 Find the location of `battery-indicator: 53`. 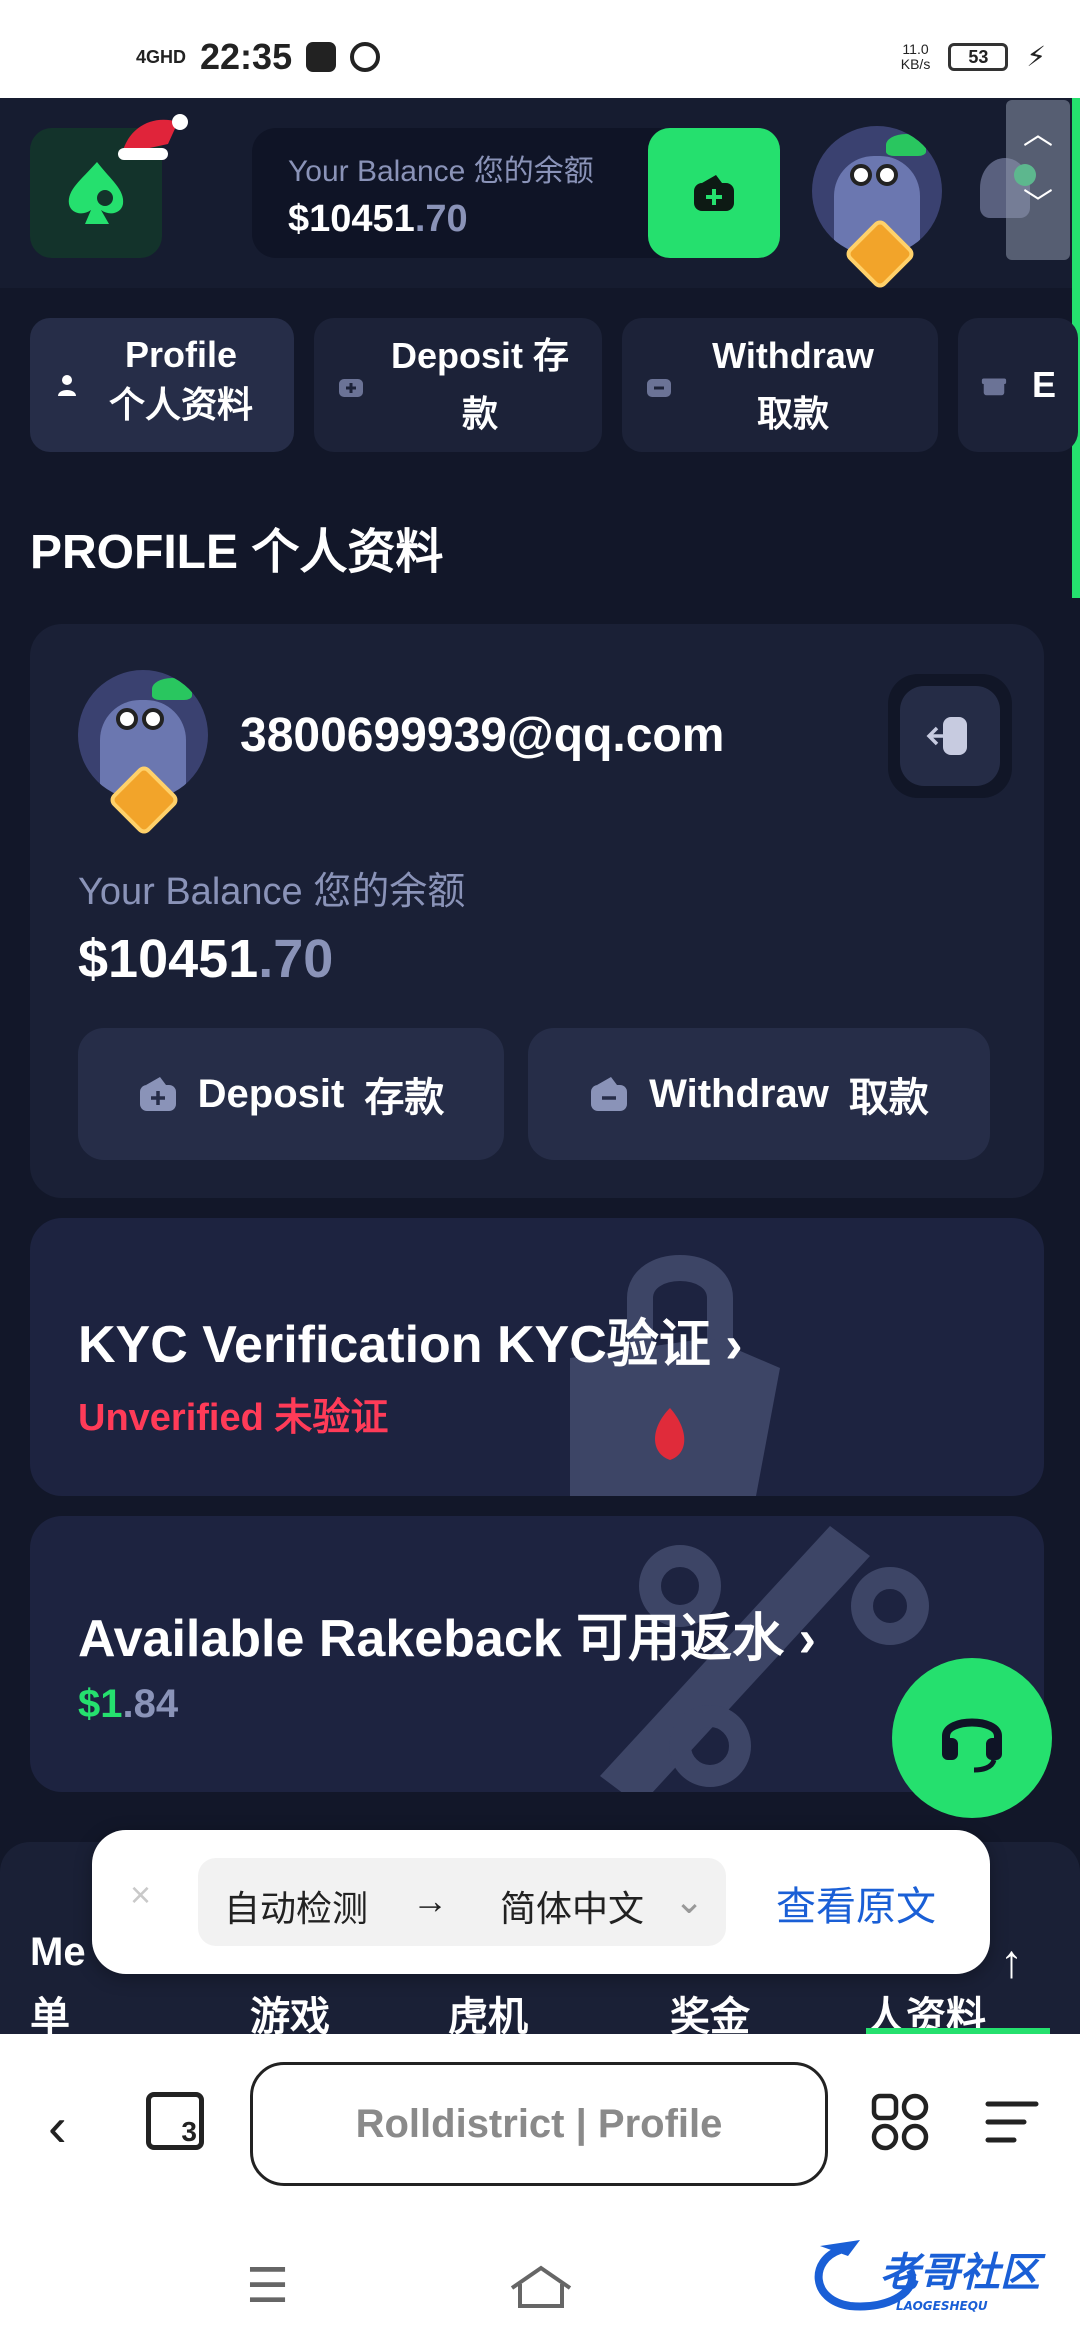

battery-indicator: 53 is located at coordinates (978, 56).